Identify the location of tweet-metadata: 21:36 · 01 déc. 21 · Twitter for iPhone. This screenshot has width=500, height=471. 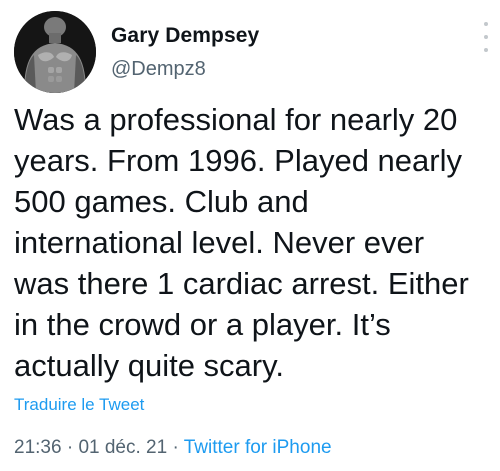
(173, 448).